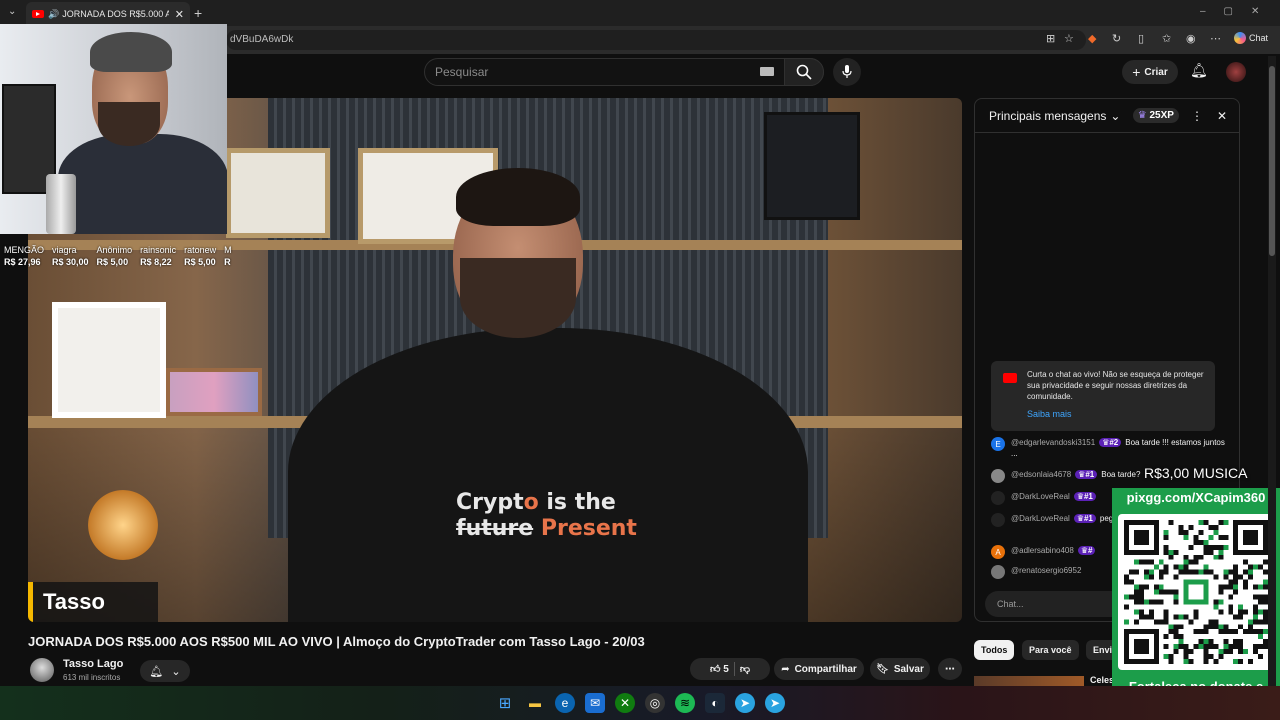 This screenshot has width=1280, height=720. What do you see at coordinates (1196, 592) in the screenshot?
I see `qr-code` at bounding box center [1196, 592].